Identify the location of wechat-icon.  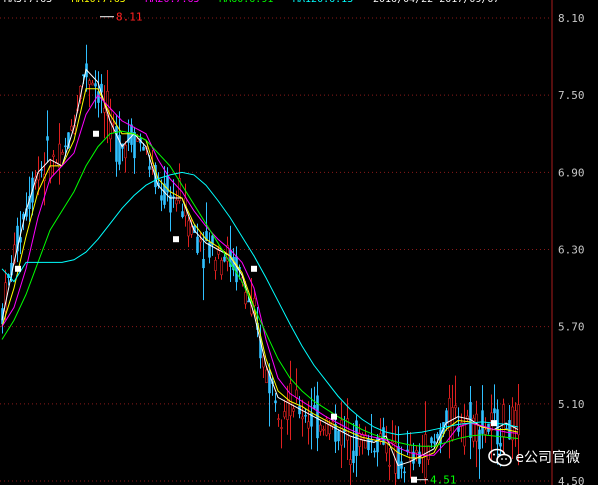
(500, 458).